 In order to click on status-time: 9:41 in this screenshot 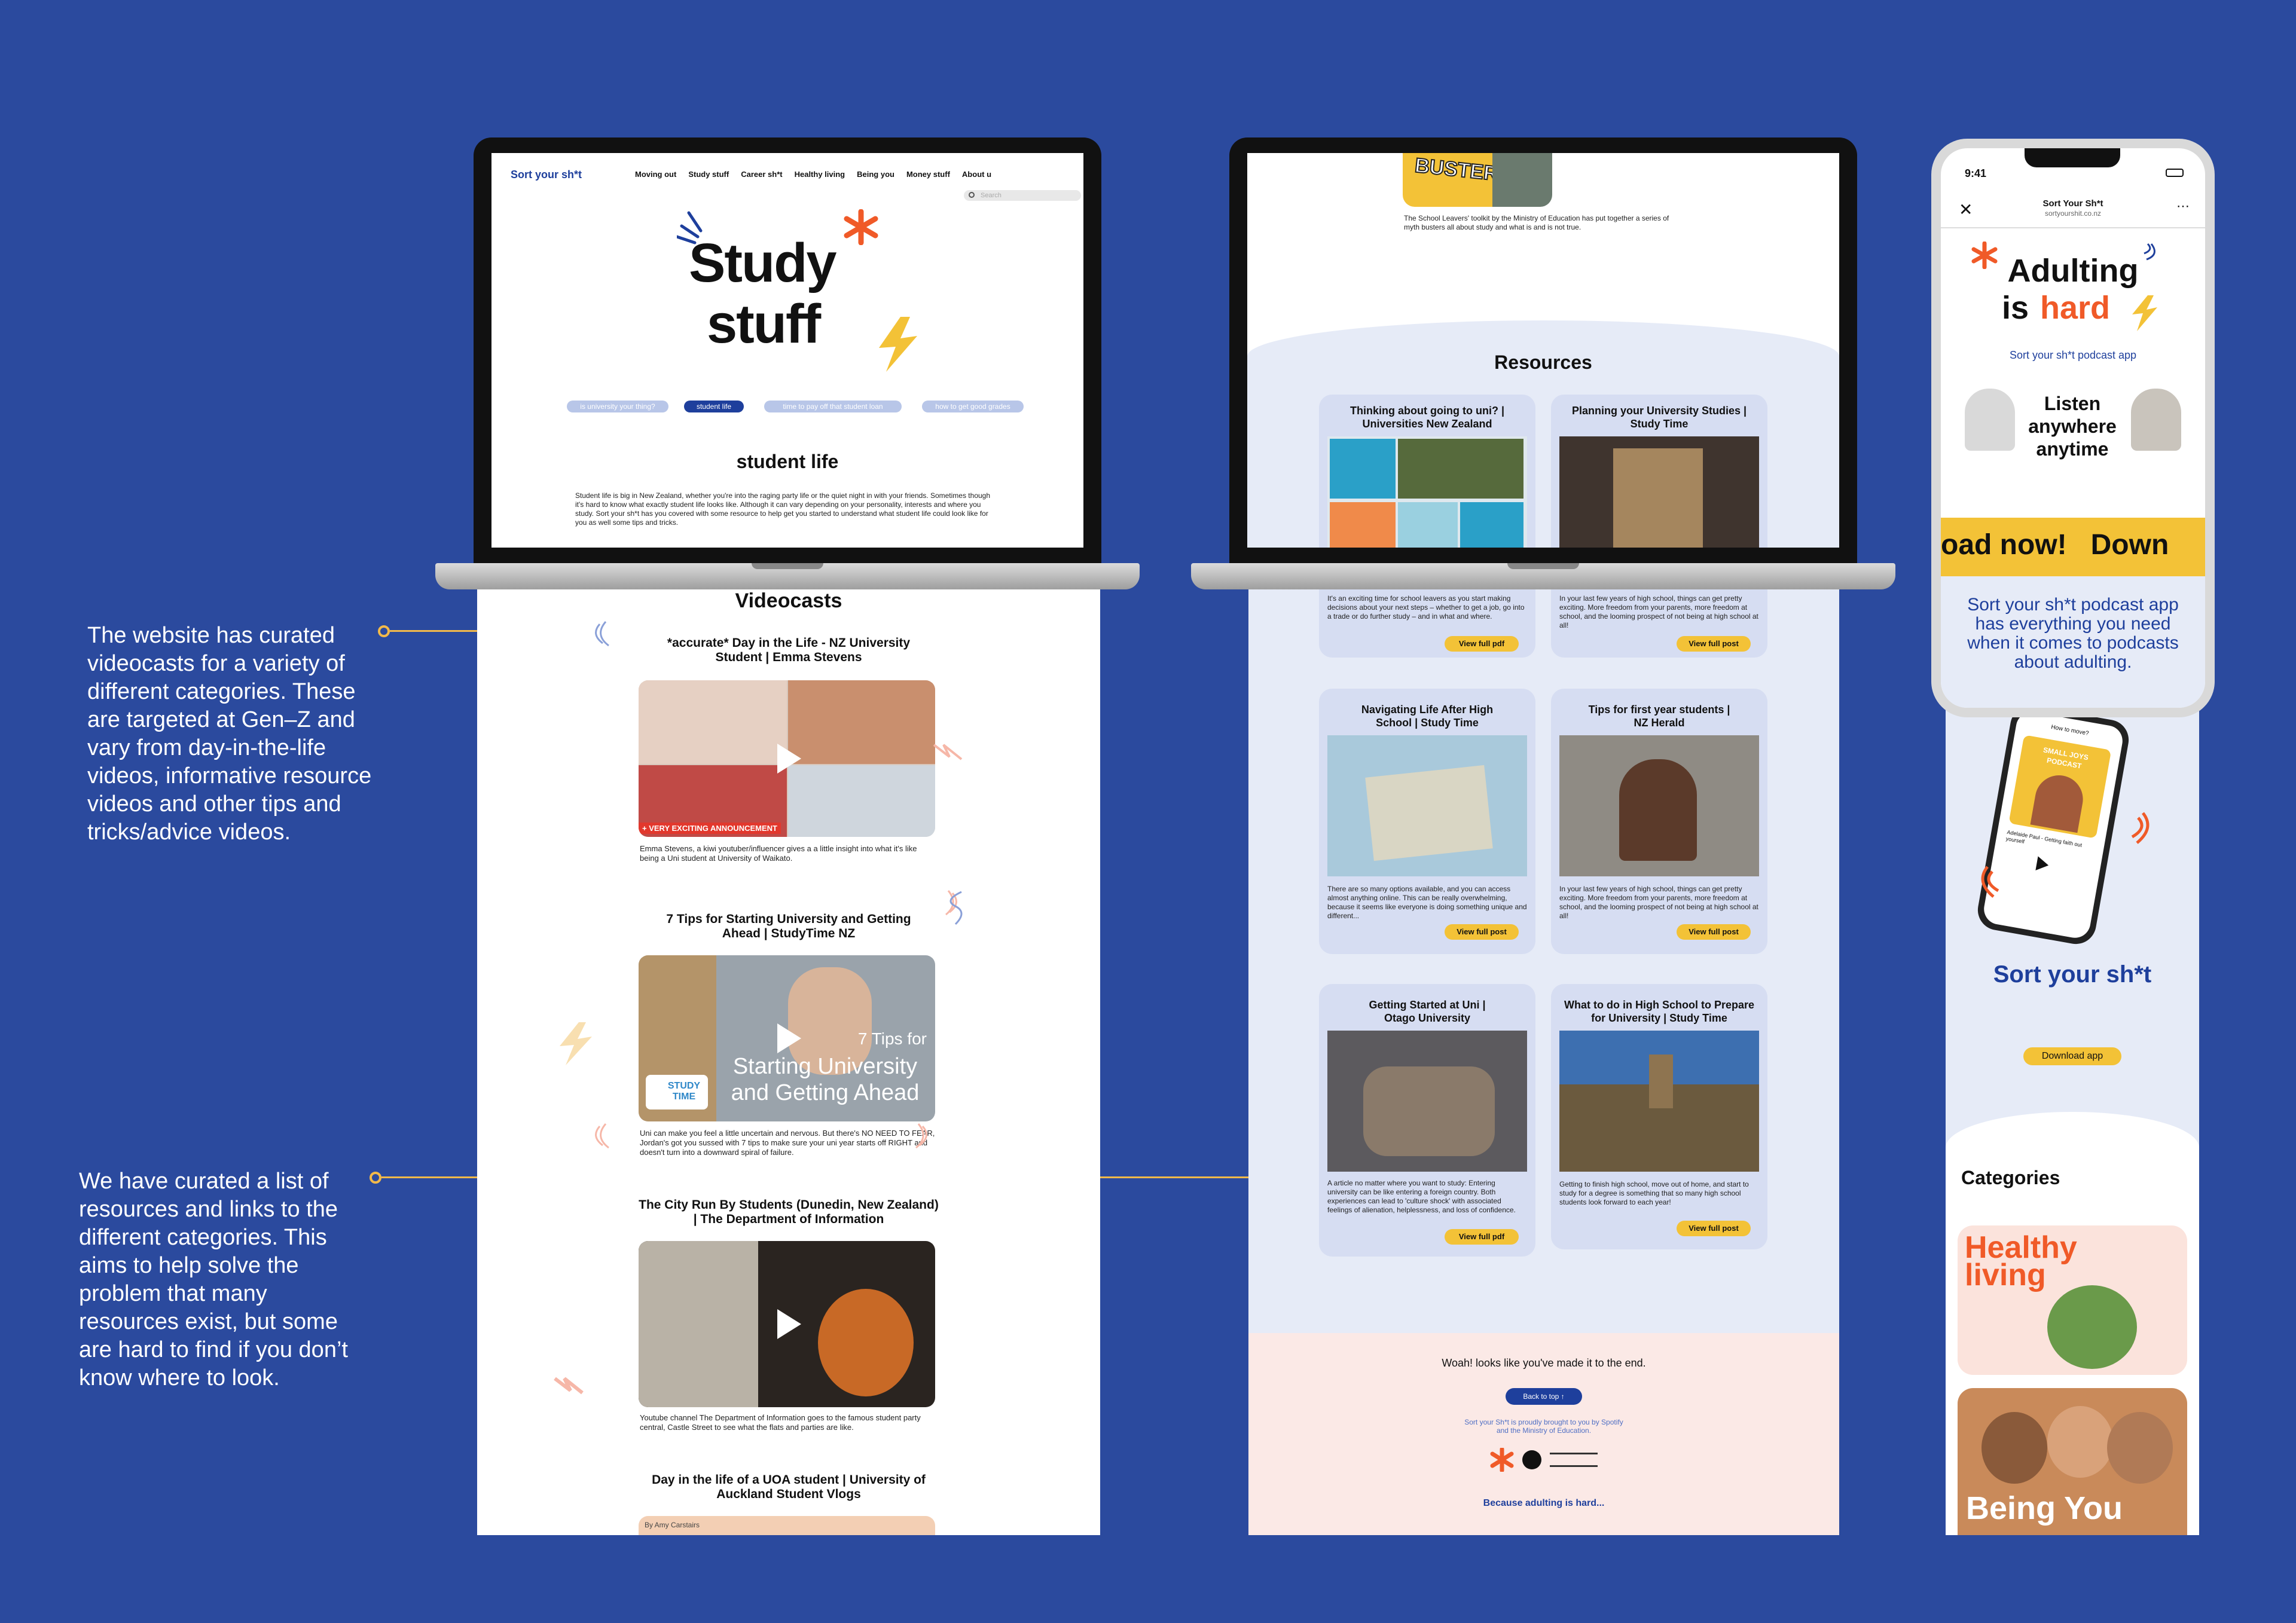, I will do `click(1976, 173)`.